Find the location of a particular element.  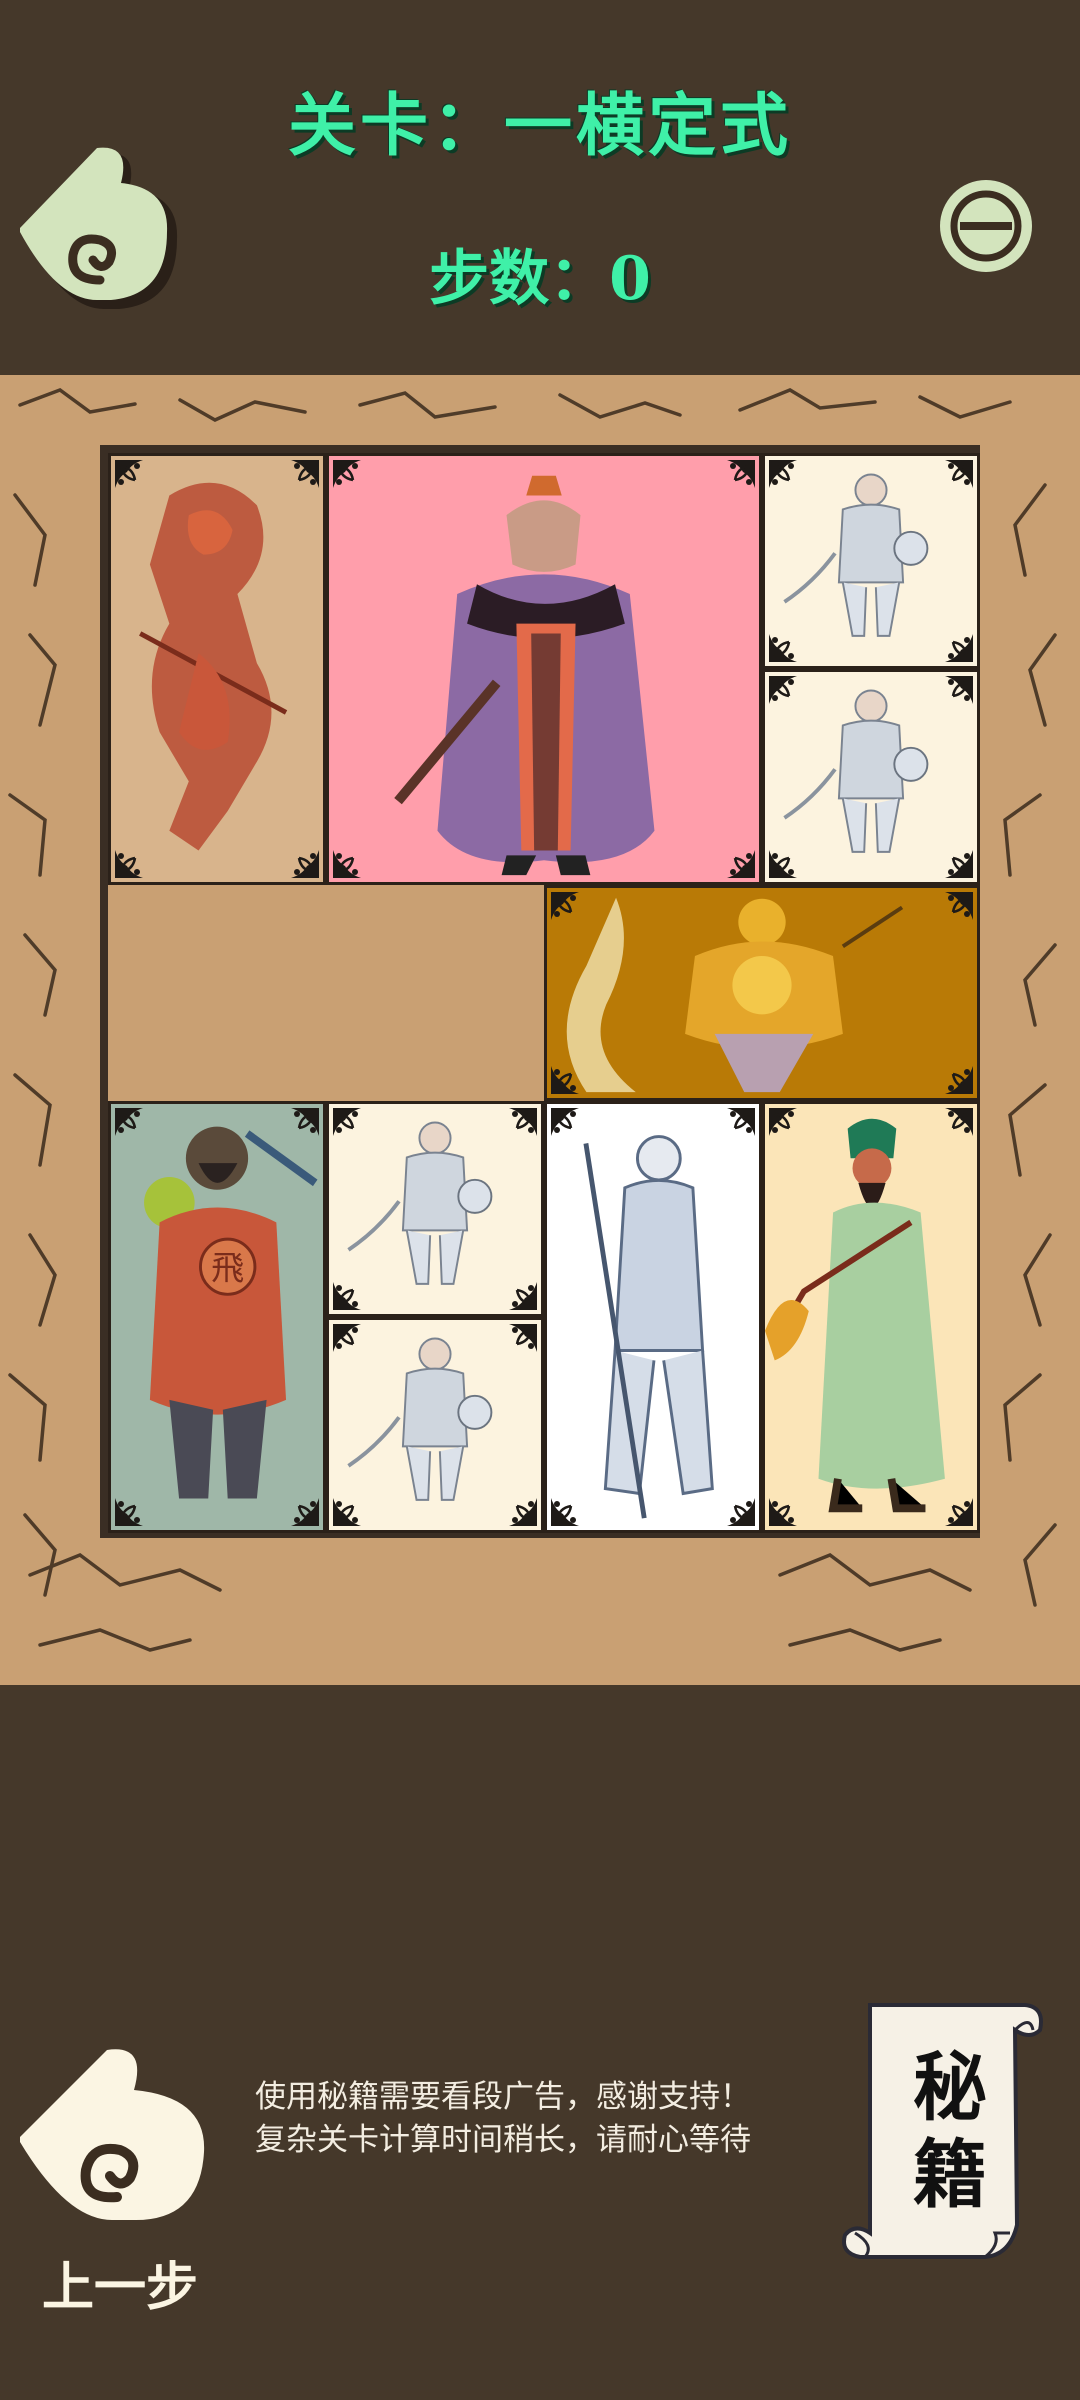

guan-yu-figure is located at coordinates (855, 1315).